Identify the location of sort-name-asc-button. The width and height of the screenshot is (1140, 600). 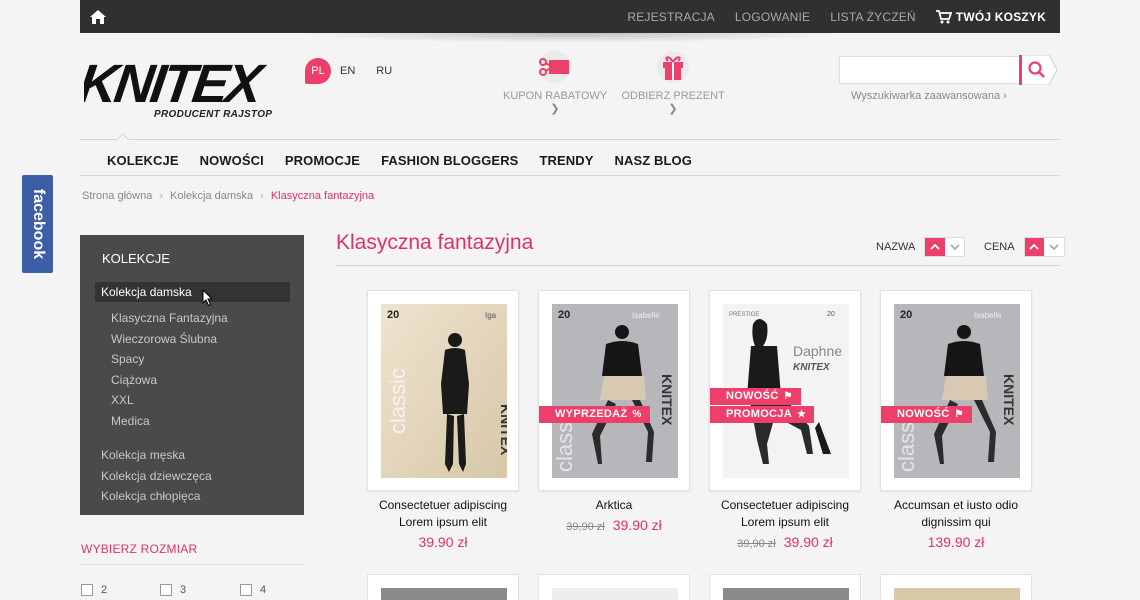
(935, 247).